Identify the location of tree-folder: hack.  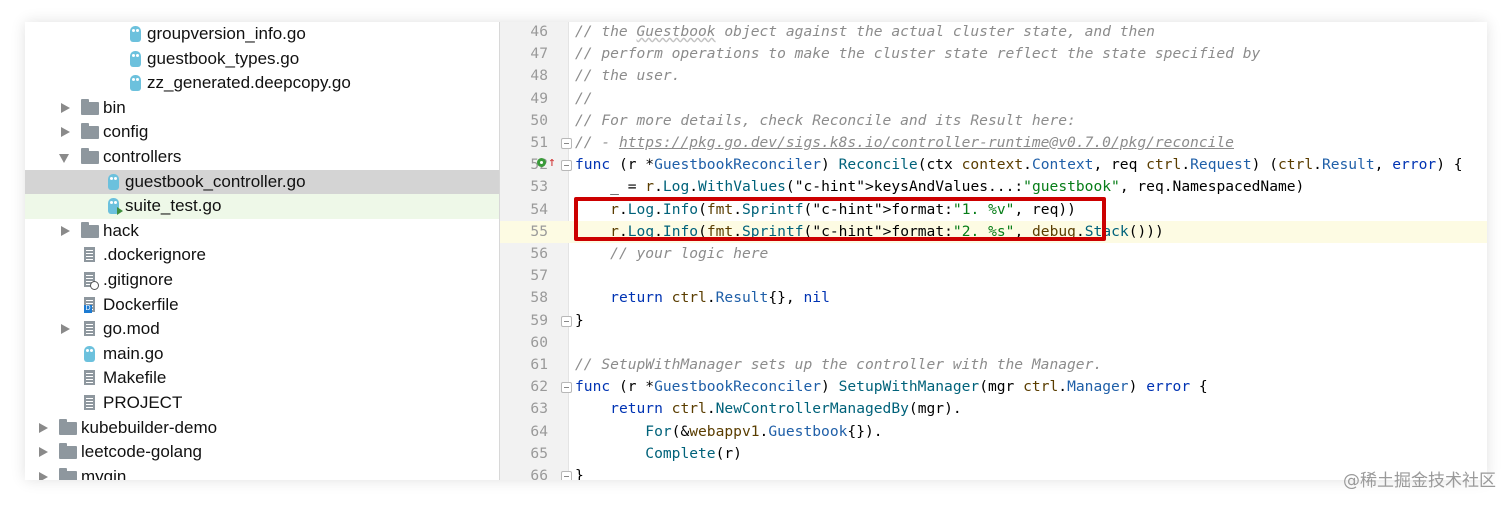
(262, 231).